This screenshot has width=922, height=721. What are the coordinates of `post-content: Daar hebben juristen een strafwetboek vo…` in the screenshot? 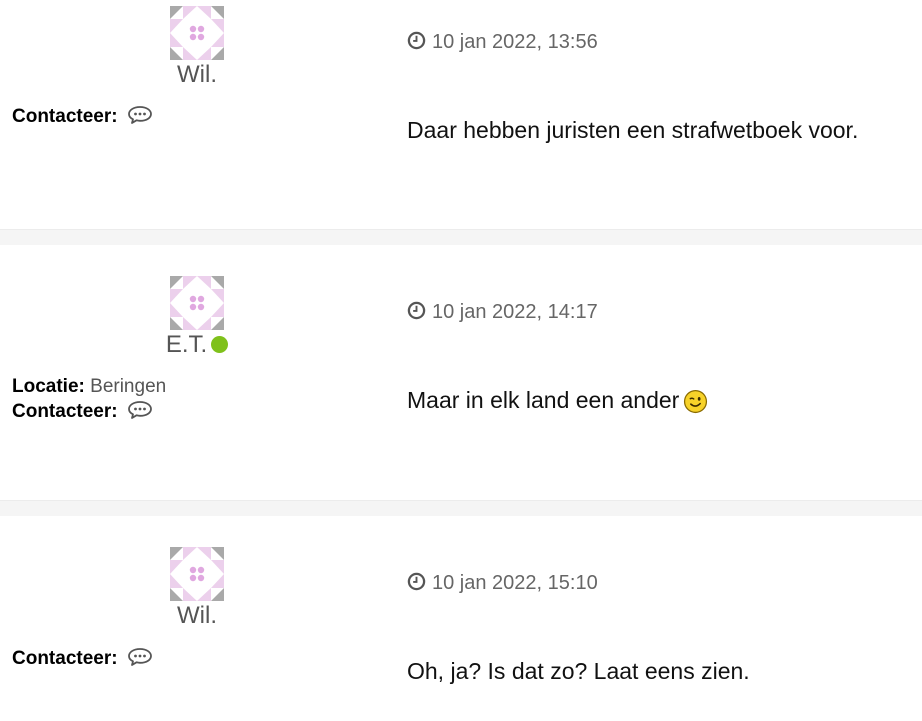 It's located at (632, 130).